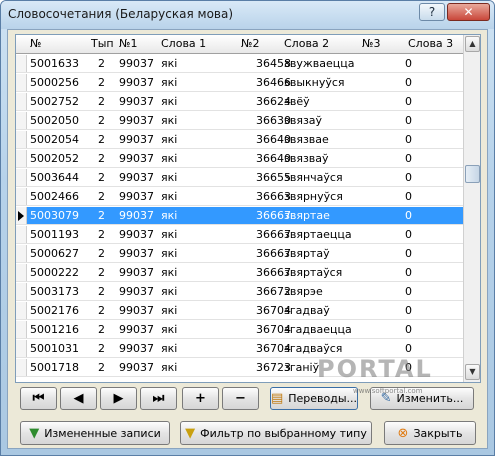 The width and height of the screenshot is (495, 456). What do you see at coordinates (306, 158) in the screenshot?
I see `cell-words2: звязваў` at bounding box center [306, 158].